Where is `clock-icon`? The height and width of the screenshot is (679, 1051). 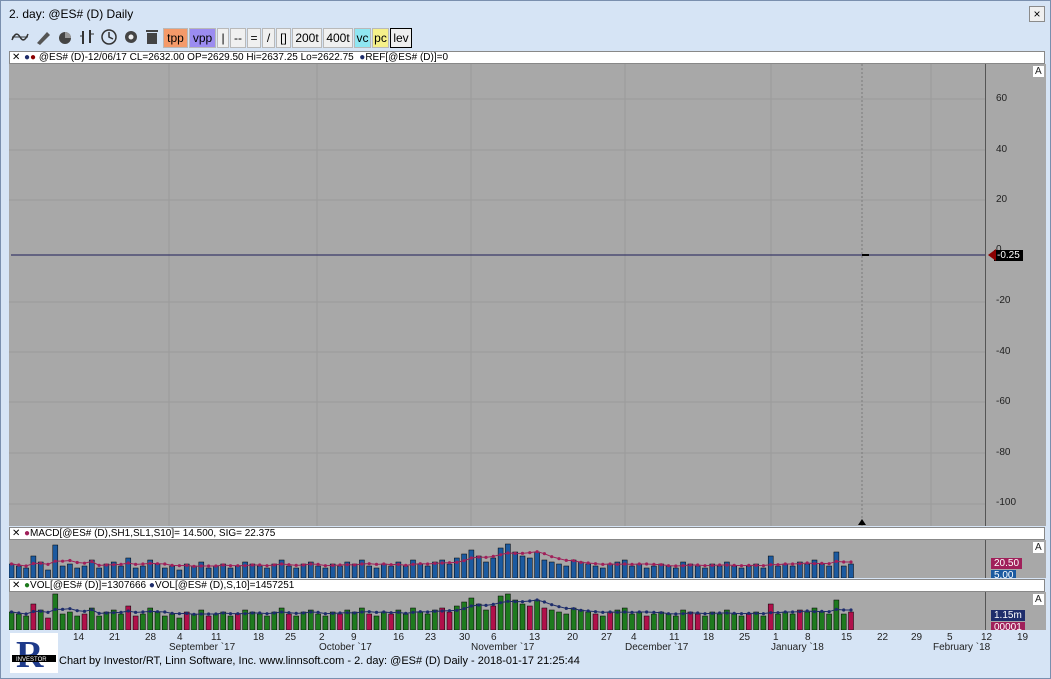 clock-icon is located at coordinates (109, 38).